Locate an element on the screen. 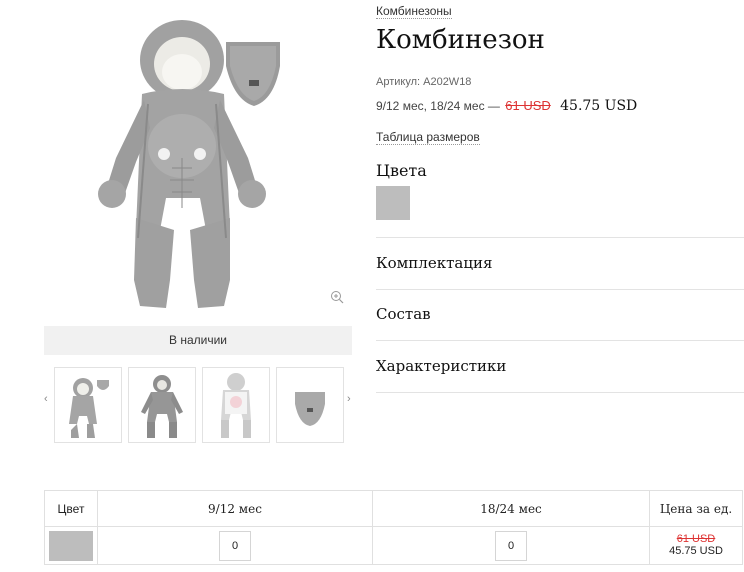  header-color: Цвет is located at coordinates (71, 508).